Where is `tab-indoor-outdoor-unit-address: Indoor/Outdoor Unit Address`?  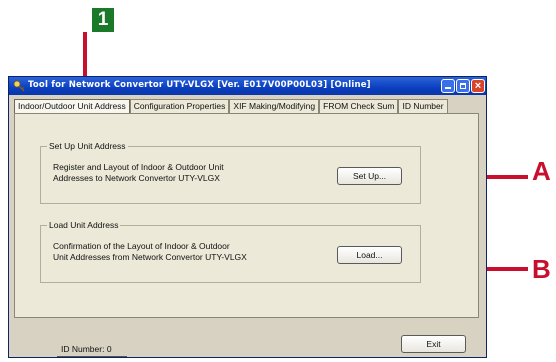
tab-indoor-outdoor-unit-address: Indoor/Outdoor Unit Address is located at coordinates (72, 106).